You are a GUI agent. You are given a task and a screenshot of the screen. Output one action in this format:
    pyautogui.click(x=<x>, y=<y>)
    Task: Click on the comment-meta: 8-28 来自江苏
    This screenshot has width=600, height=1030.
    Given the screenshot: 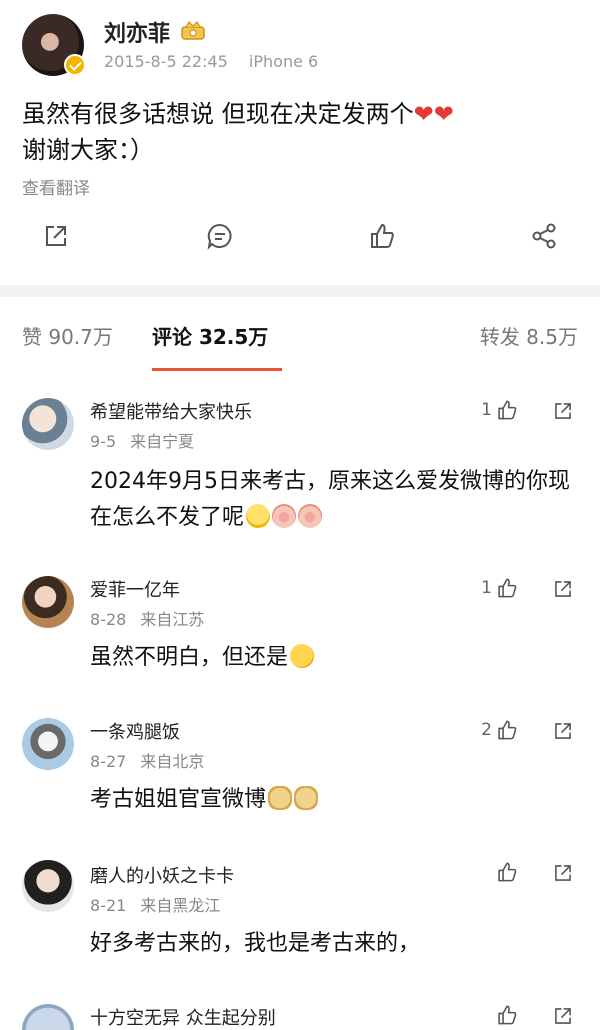 What is the action you would take?
    pyautogui.click(x=154, y=618)
    